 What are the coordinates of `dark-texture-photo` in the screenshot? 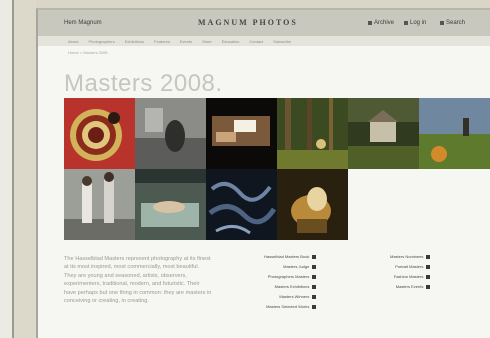 It's located at (241, 204).